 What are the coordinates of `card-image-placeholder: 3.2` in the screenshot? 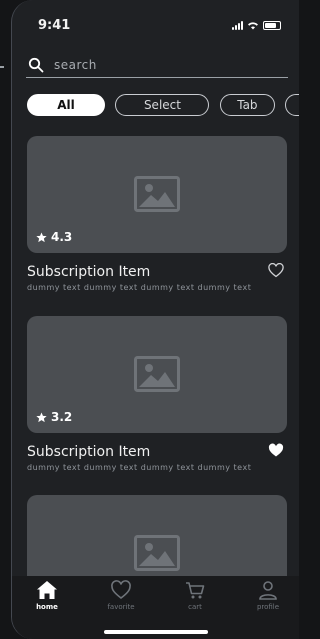 It's located at (157, 374).